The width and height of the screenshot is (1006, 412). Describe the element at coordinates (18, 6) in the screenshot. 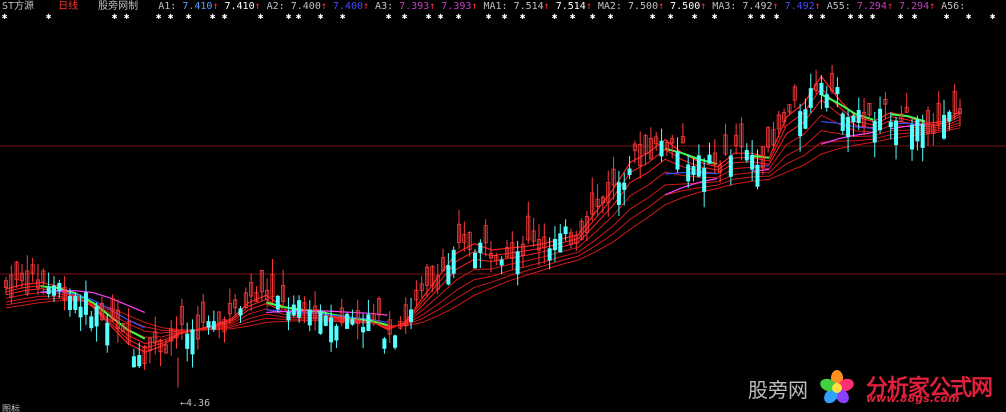

I see `stock-name: ST方源` at that location.